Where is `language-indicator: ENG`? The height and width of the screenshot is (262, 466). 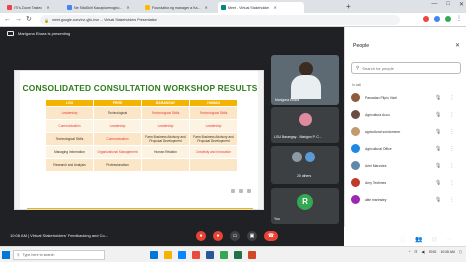 language-indicator: ENG is located at coordinates (432, 252).